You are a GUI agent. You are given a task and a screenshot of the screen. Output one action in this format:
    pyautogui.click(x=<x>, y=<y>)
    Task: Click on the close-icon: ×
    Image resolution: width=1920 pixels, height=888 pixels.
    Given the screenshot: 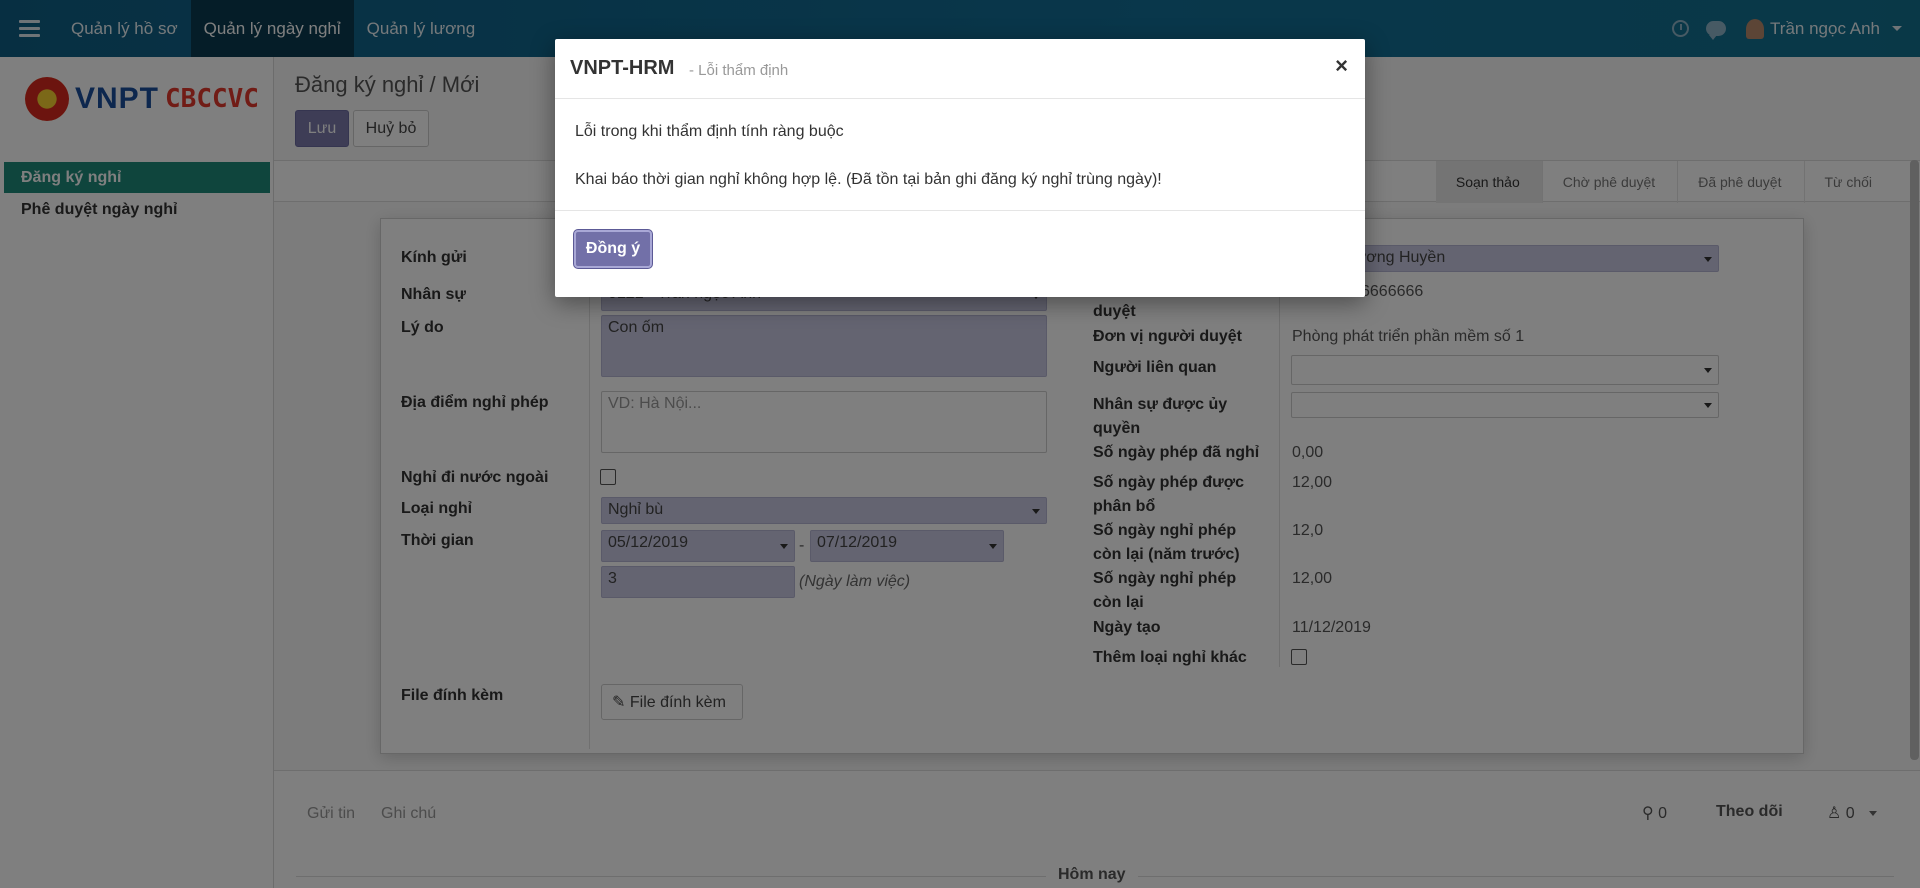 What is the action you would take?
    pyautogui.click(x=1341, y=66)
    